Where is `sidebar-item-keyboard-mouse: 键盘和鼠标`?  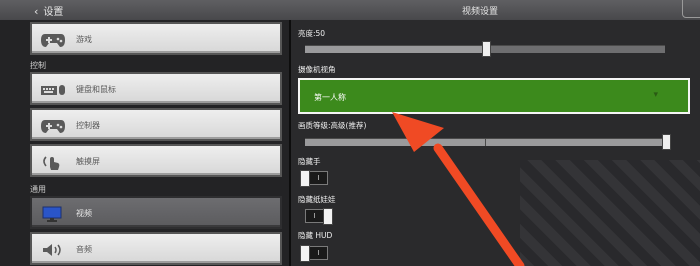
sidebar-item-keyboard-mouse: 键盘和鼠标 is located at coordinates (156, 88).